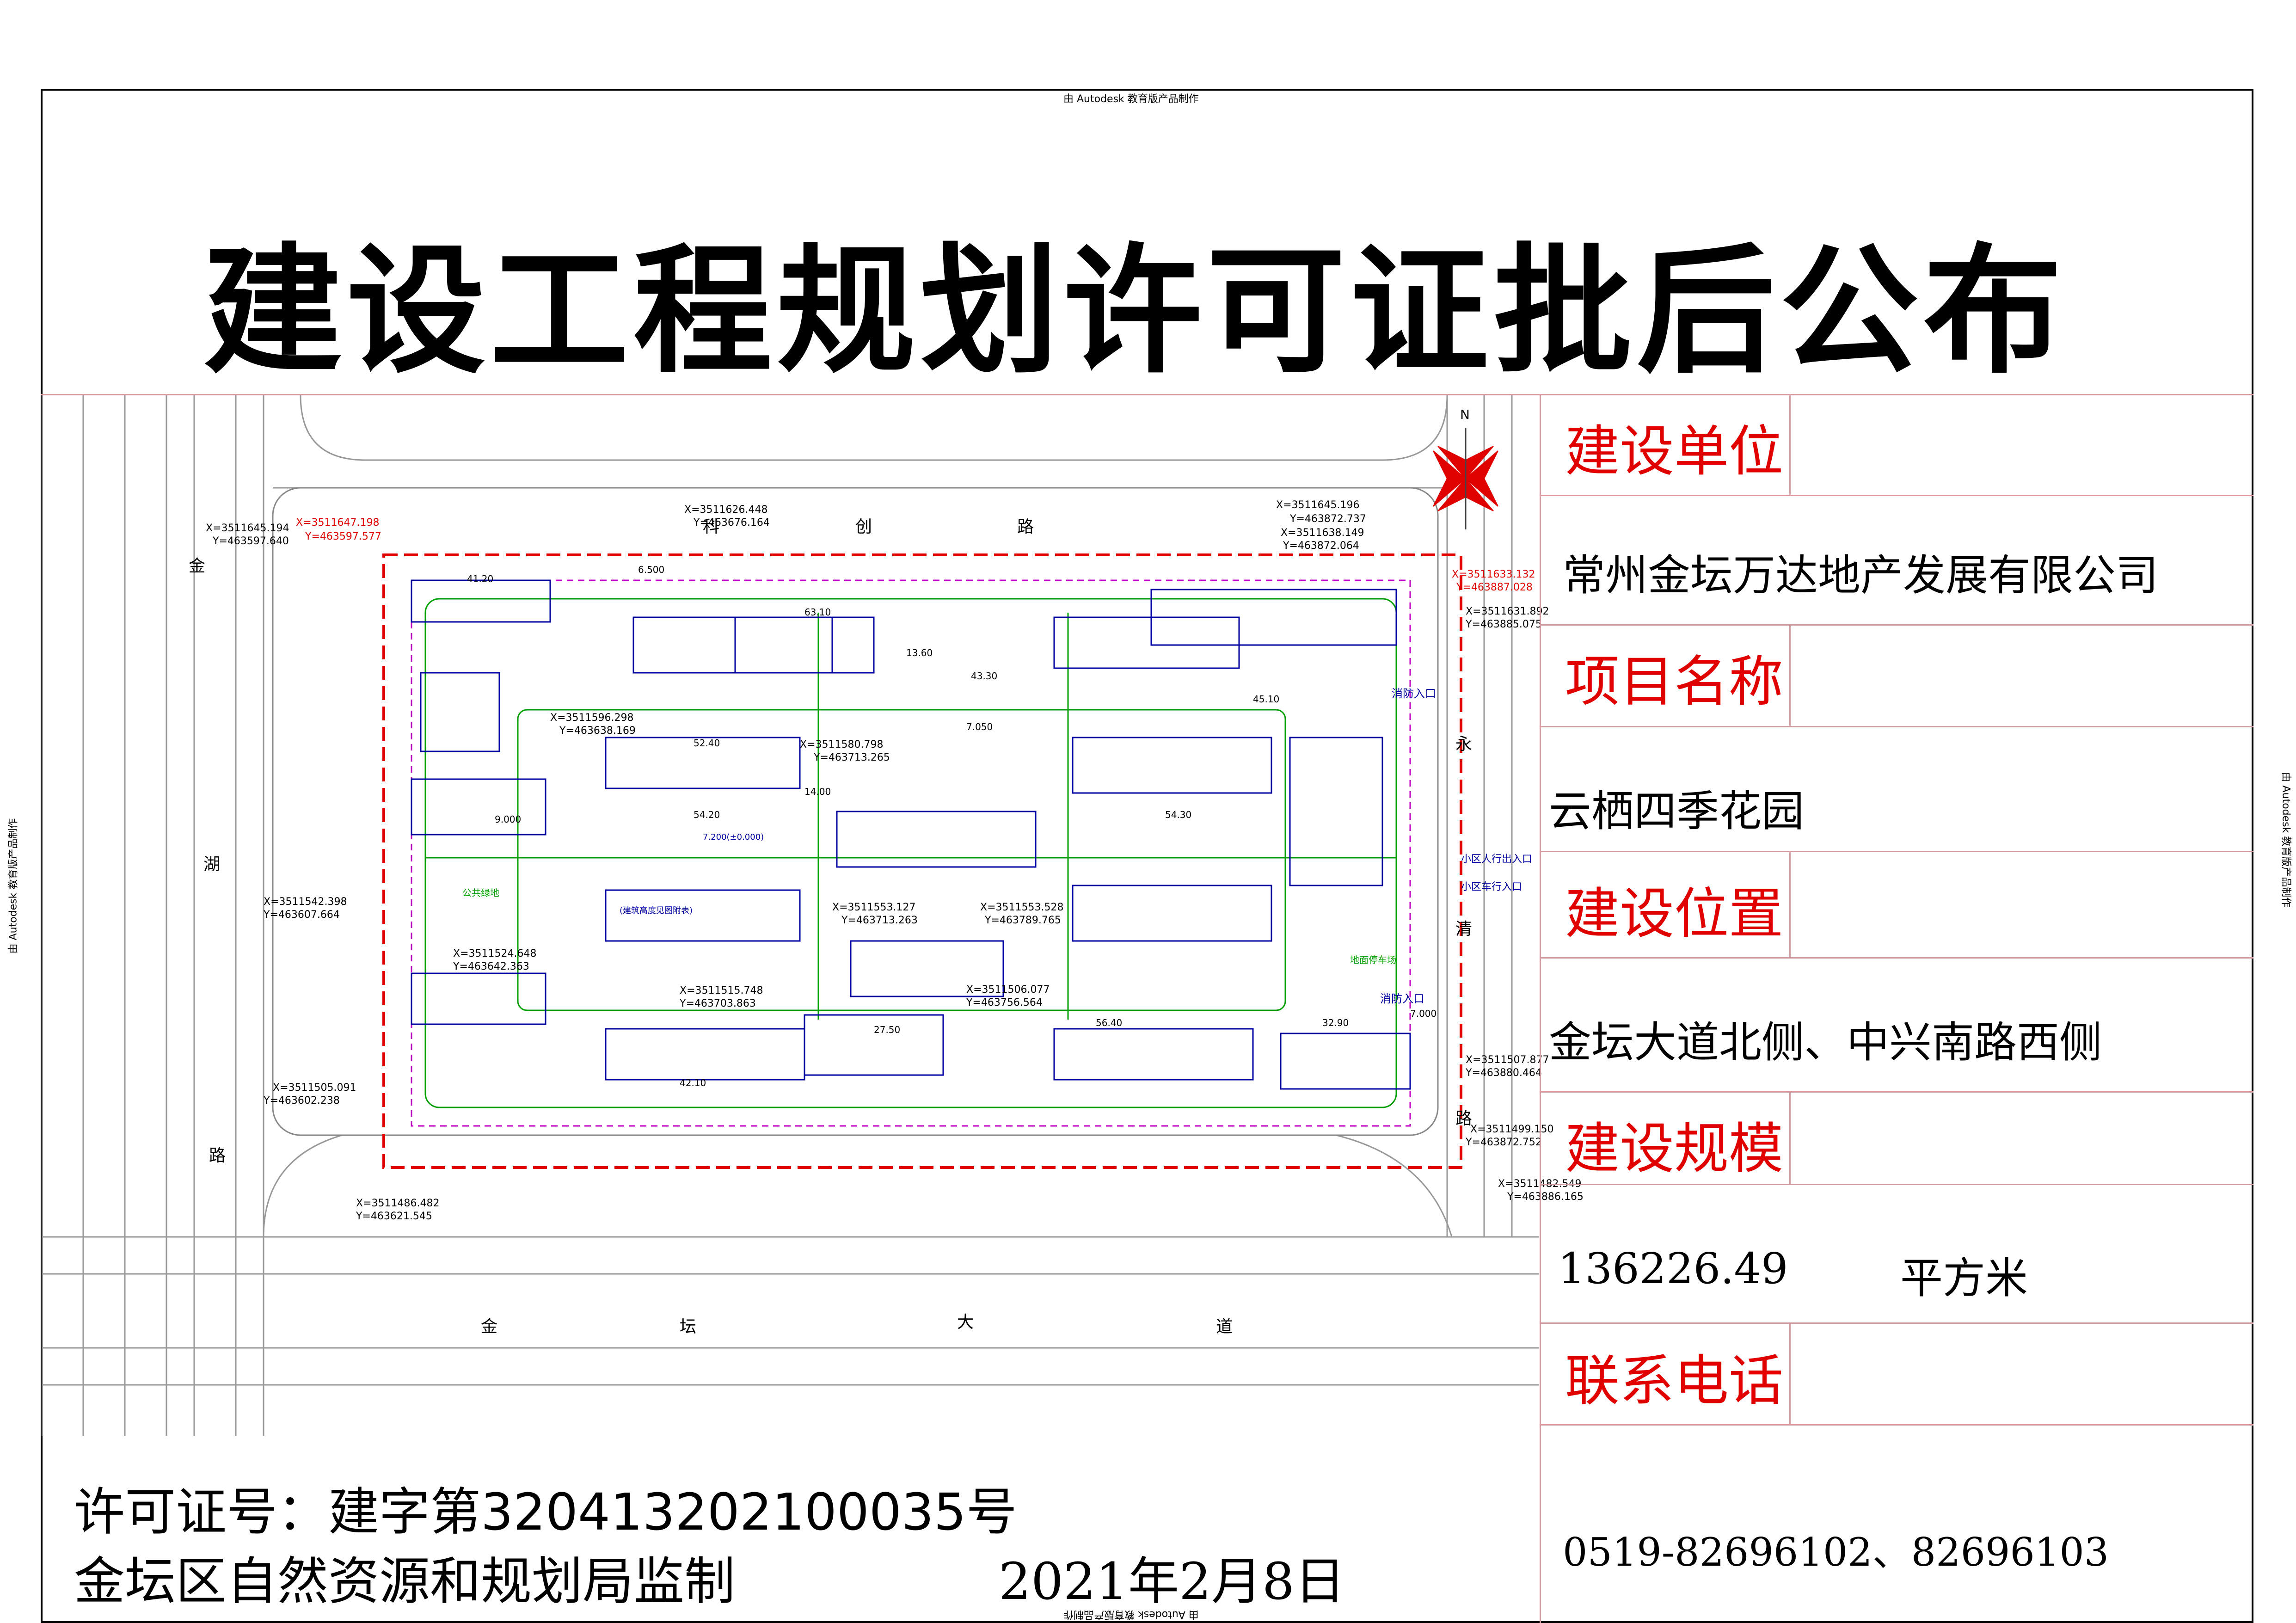 The width and height of the screenshot is (2296, 1623). I want to click on coord-label: X=3511507.877, so click(1507, 1060).